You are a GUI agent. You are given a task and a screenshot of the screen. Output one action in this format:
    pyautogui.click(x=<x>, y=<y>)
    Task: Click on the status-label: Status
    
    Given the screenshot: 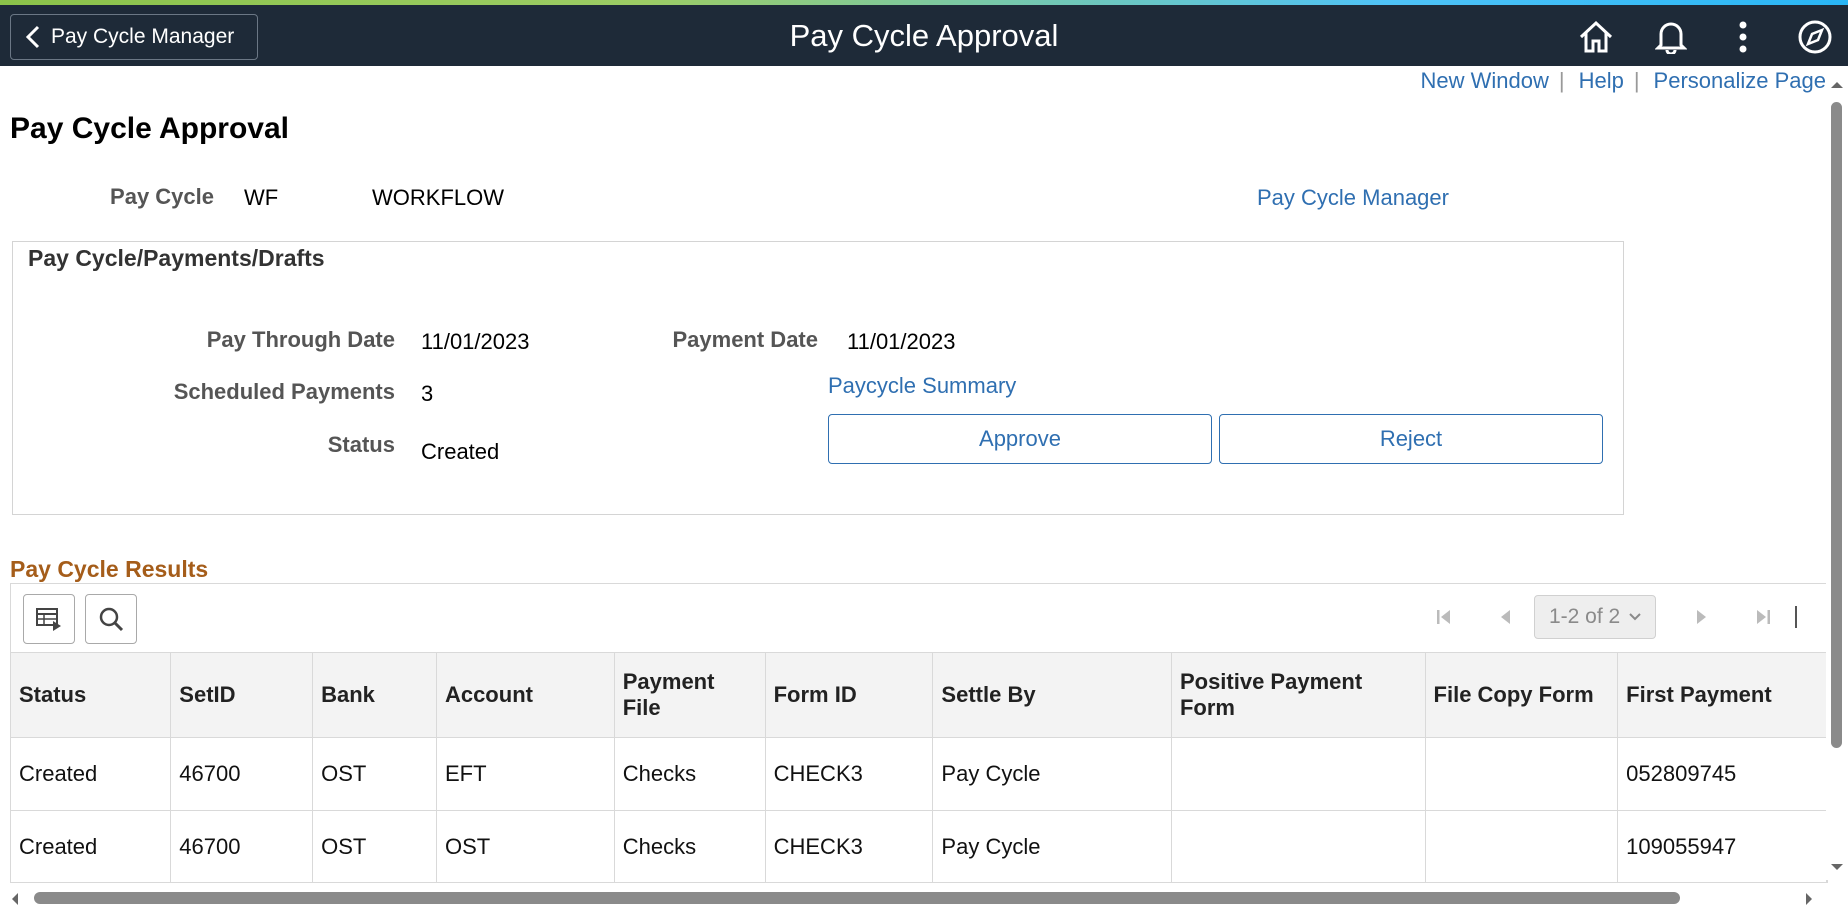 What is the action you would take?
    pyautogui.click(x=361, y=444)
    